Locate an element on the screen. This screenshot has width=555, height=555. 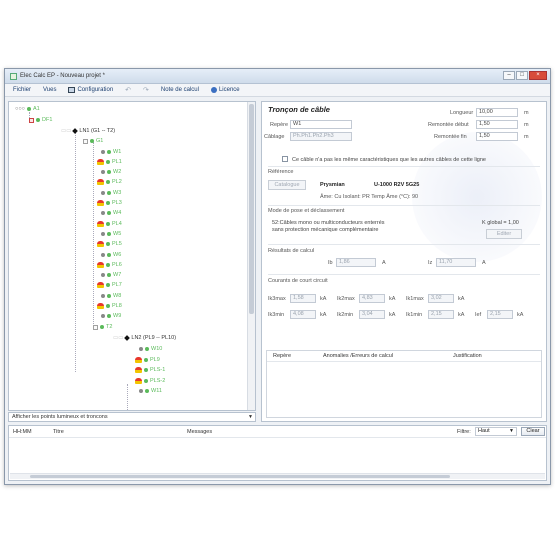
tree-node-label: PL8 is located at coordinates (117, 306).